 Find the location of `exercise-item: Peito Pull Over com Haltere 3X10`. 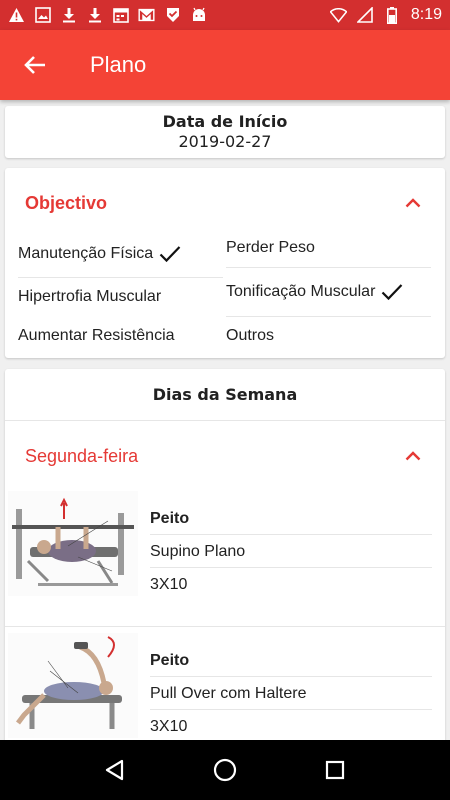

exercise-item: Peito Pull Over com Haltere 3X10 is located at coordinates (225, 685).